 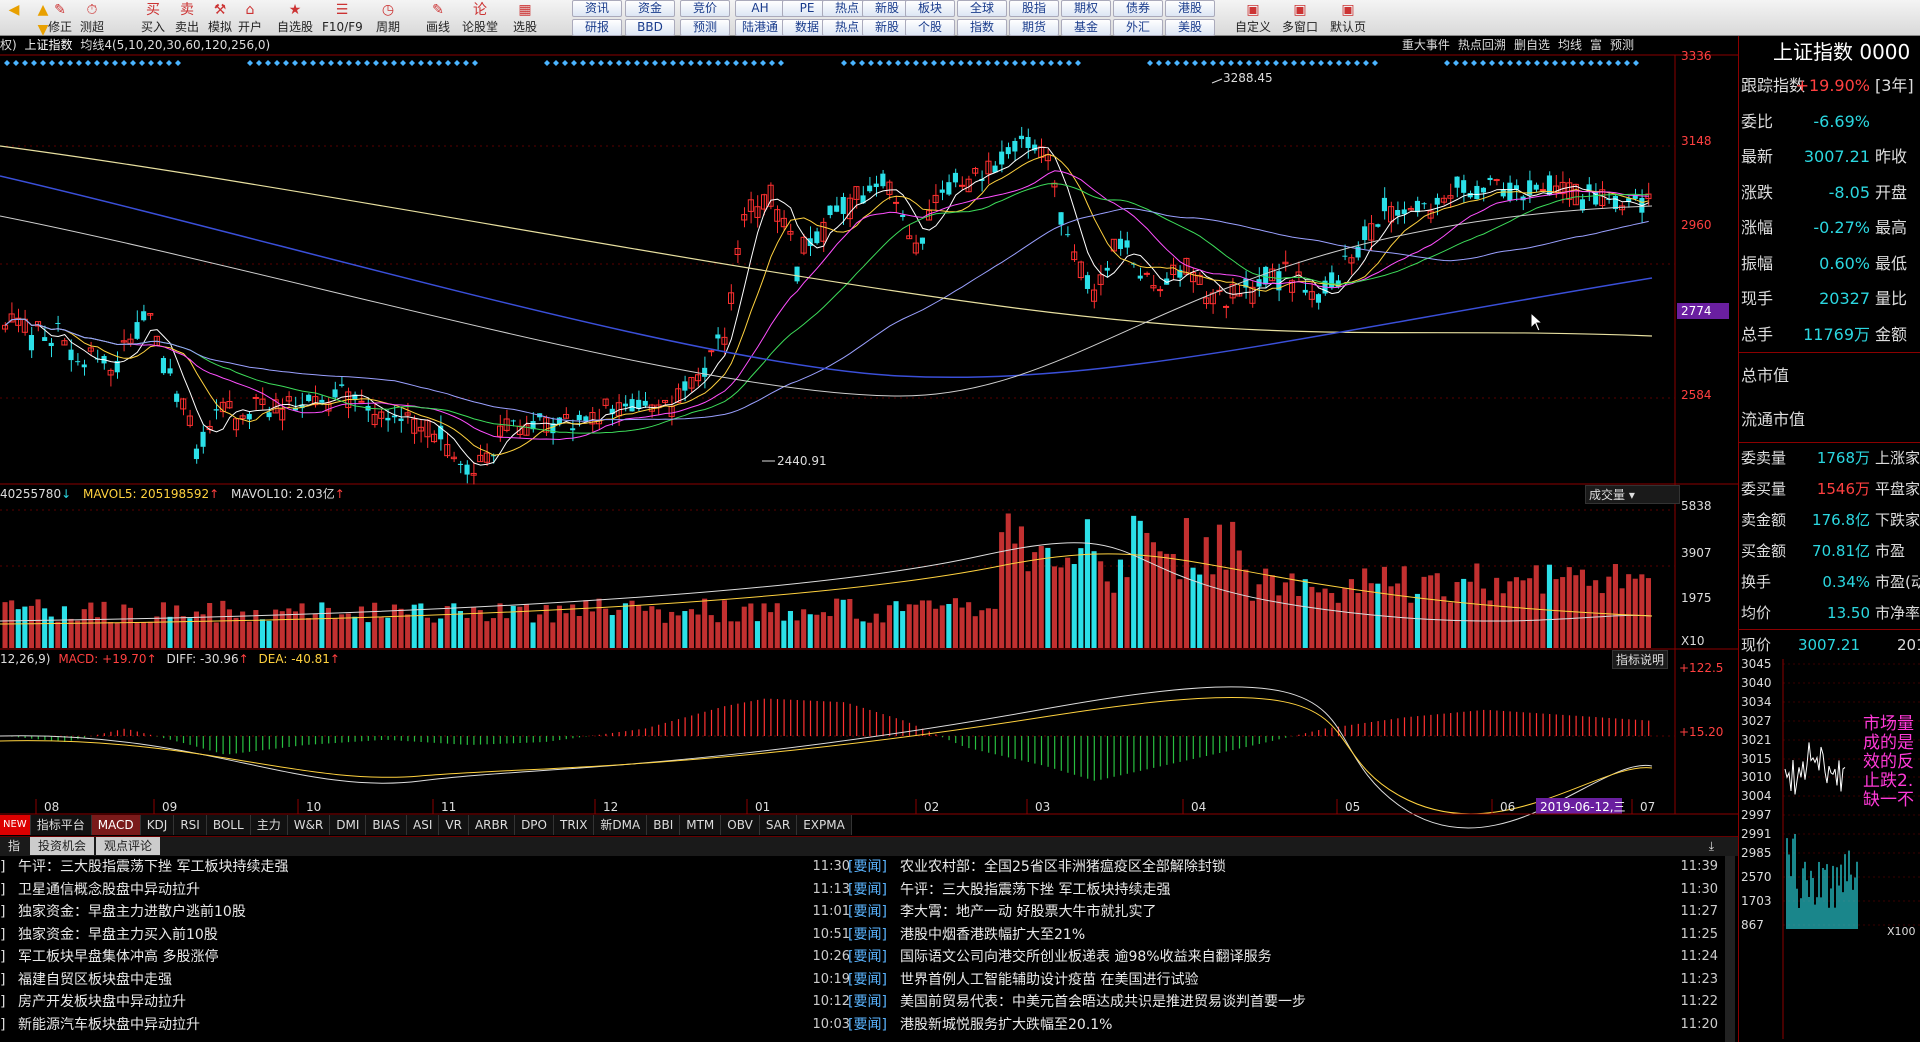 I want to click on chart-top-tab: 预测, so click(x=1622, y=45).